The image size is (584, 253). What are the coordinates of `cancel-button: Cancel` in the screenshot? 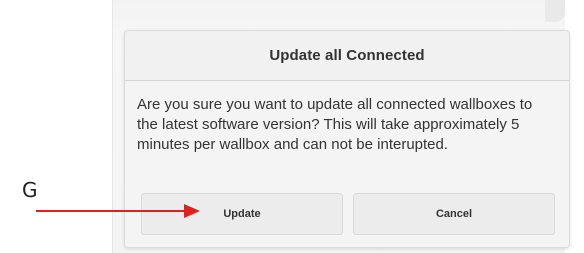 It's located at (454, 214).